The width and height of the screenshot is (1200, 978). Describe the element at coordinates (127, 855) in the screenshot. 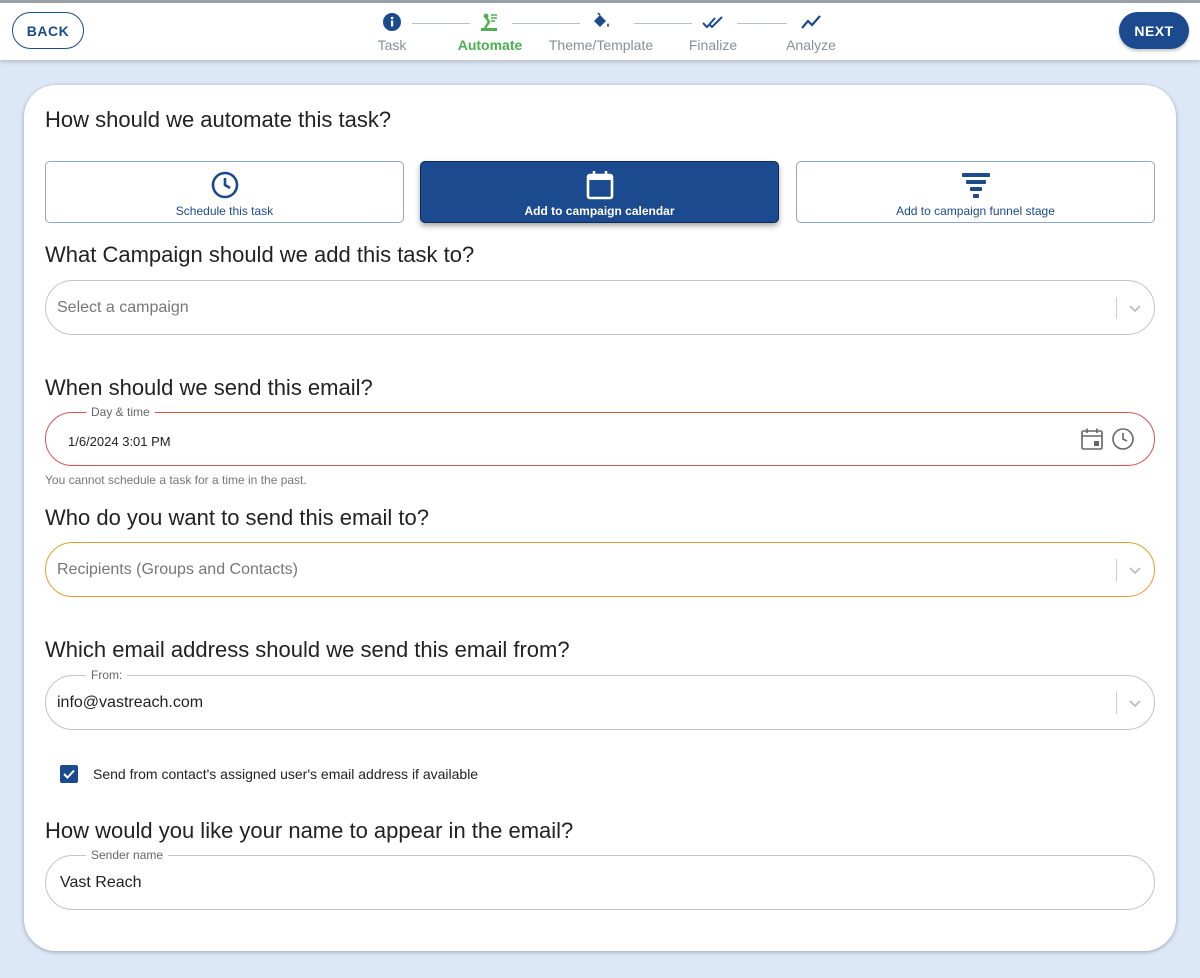

I see `field-legend: Sender name` at that location.